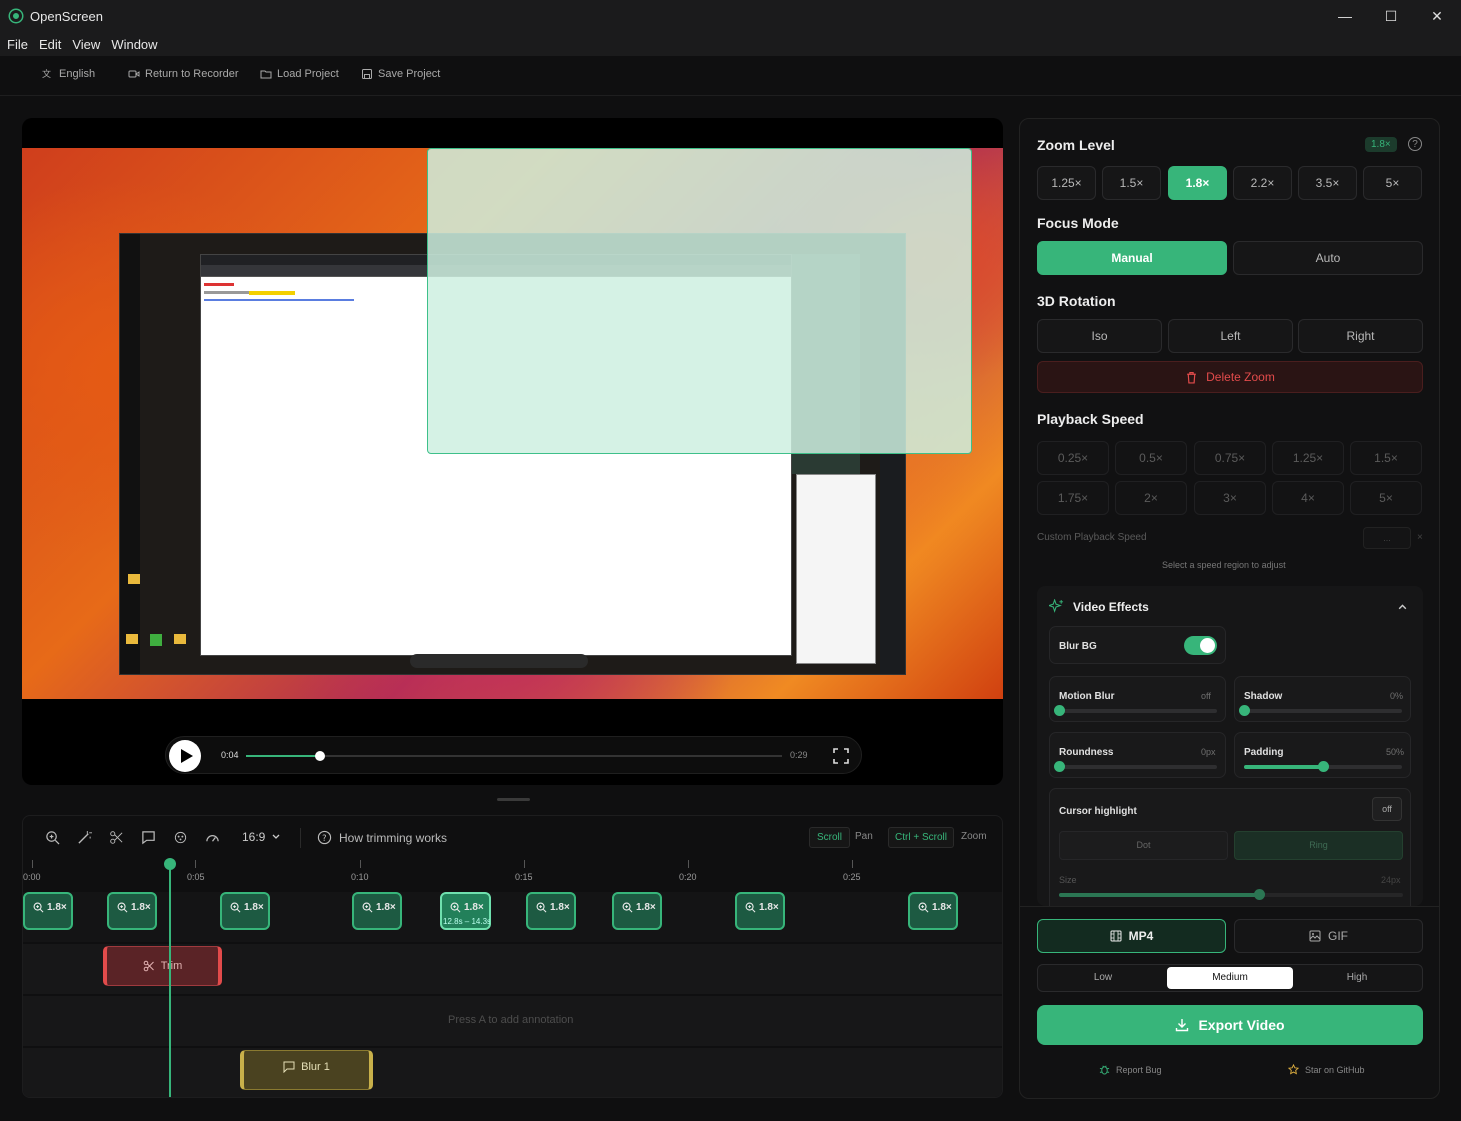 The height and width of the screenshot is (1121, 1461). I want to click on quality-medium: Medium, so click(1230, 978).